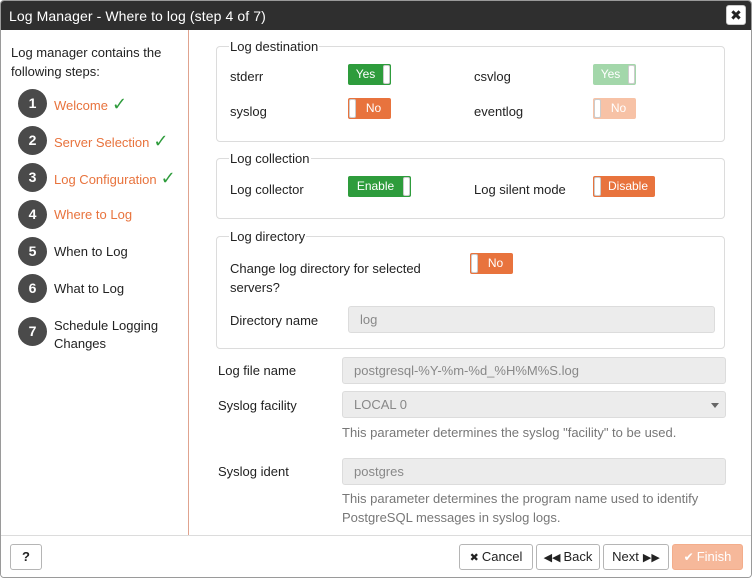 This screenshot has height=578, width=752. I want to click on forward-icon: ▶▶, so click(651, 558).